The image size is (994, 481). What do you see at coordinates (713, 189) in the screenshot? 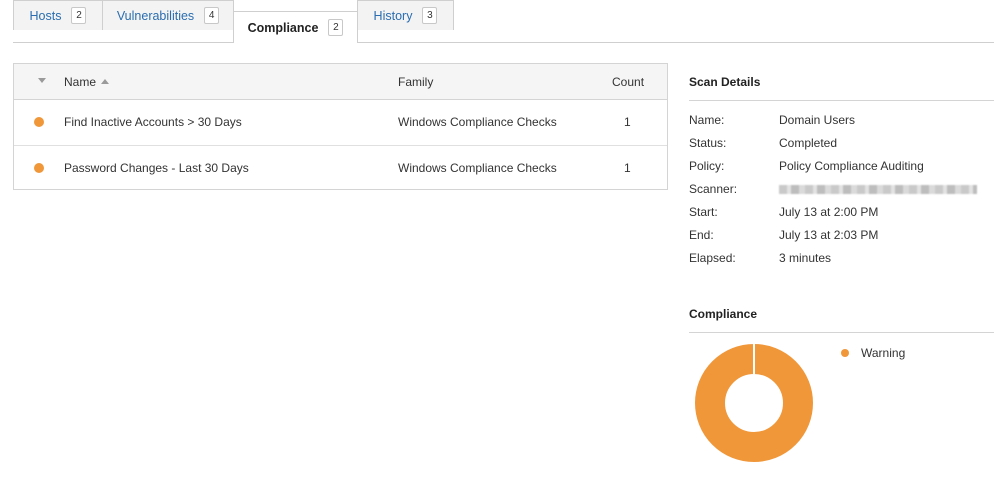
I see `detail-key: Scanner:` at bounding box center [713, 189].